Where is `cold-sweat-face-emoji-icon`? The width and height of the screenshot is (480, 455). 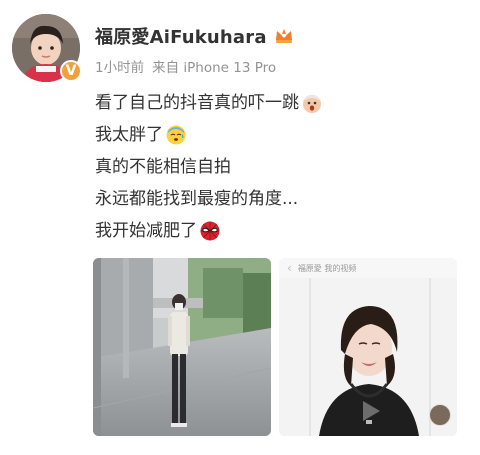
cold-sweat-face-emoji-icon is located at coordinates (176, 135).